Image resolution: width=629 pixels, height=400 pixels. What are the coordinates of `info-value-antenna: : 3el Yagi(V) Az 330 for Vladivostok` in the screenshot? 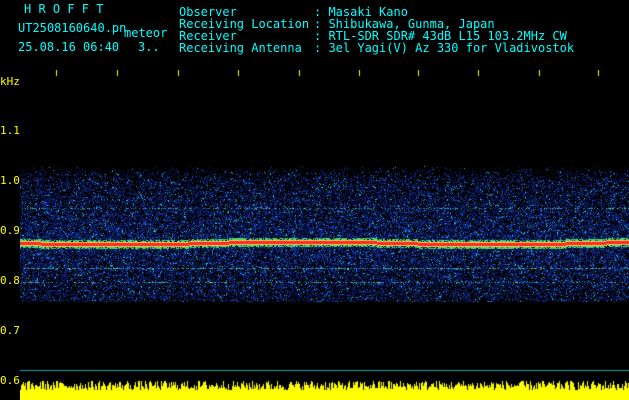 It's located at (444, 48).